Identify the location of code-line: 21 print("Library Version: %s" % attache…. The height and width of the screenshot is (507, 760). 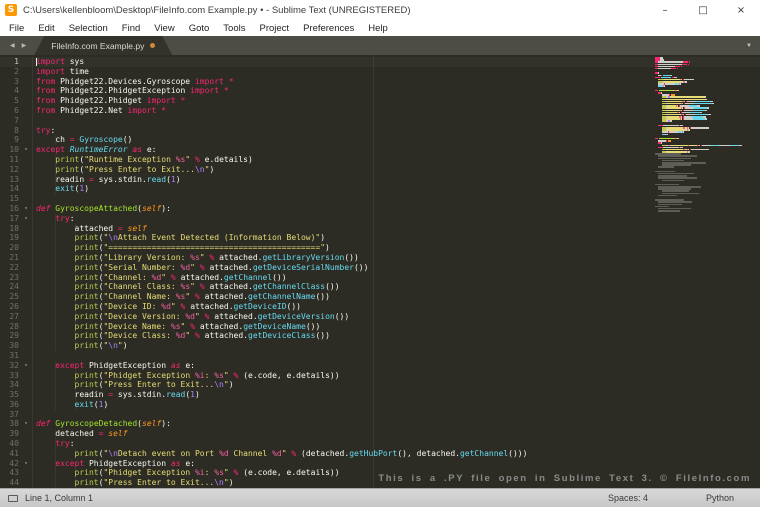
(380, 257).